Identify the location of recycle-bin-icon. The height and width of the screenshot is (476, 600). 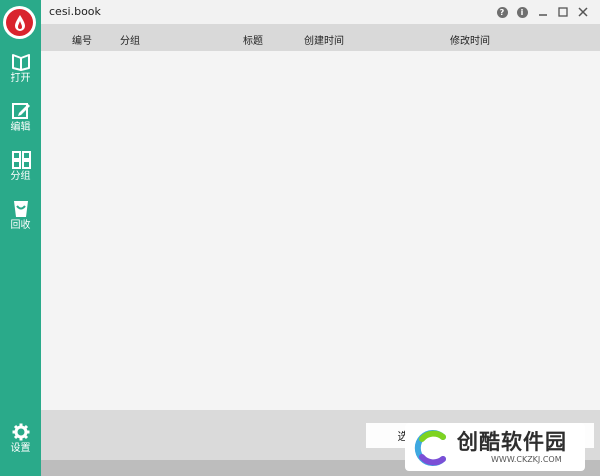
(20, 209).